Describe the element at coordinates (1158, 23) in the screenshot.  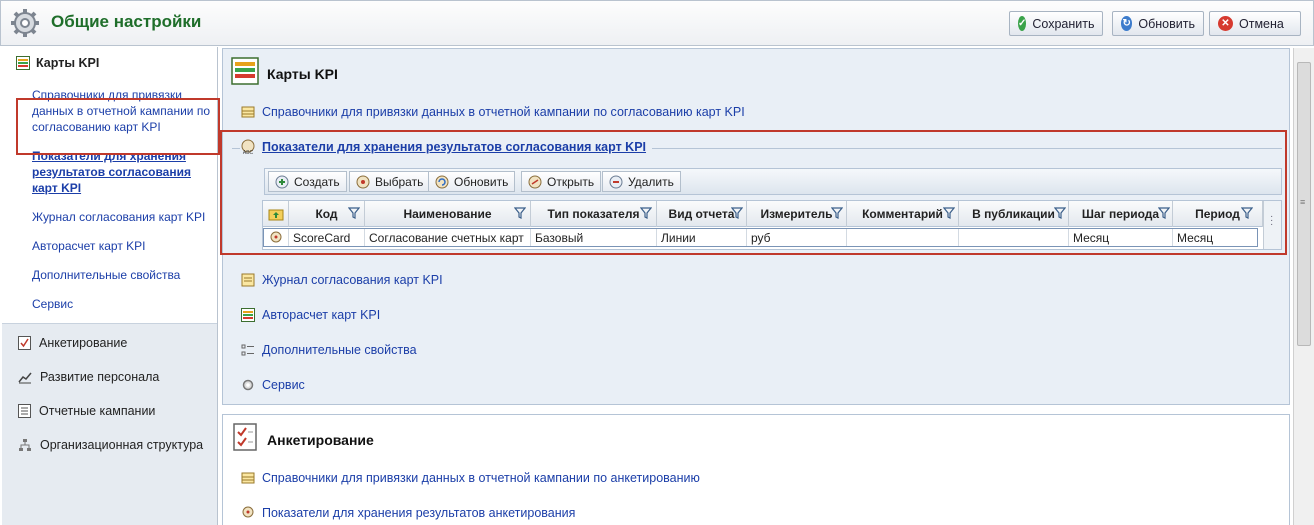
I see `refresh-button: ↻ Обновить` at that location.